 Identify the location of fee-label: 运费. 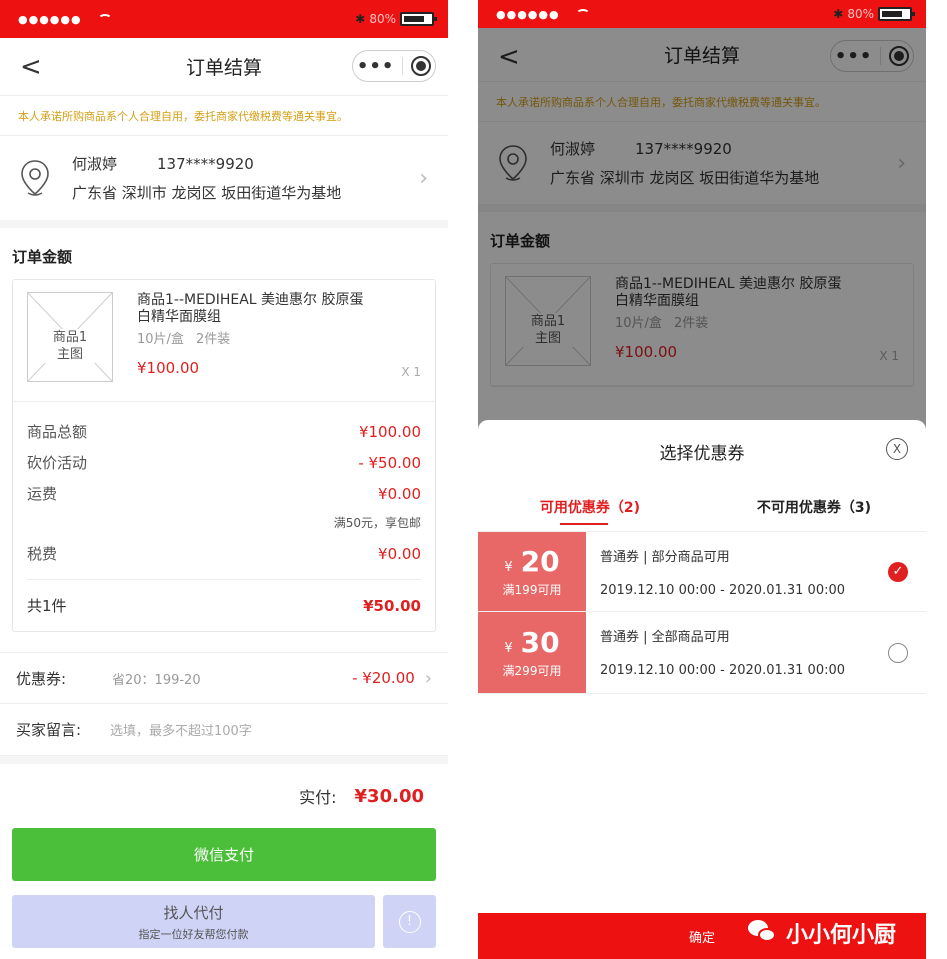
(42, 494).